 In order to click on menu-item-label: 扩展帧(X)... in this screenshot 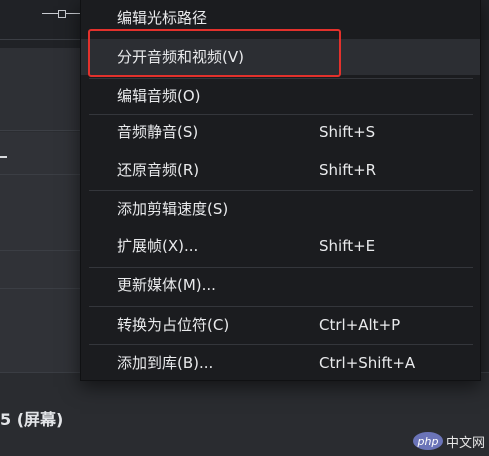, I will do `click(158, 246)`.